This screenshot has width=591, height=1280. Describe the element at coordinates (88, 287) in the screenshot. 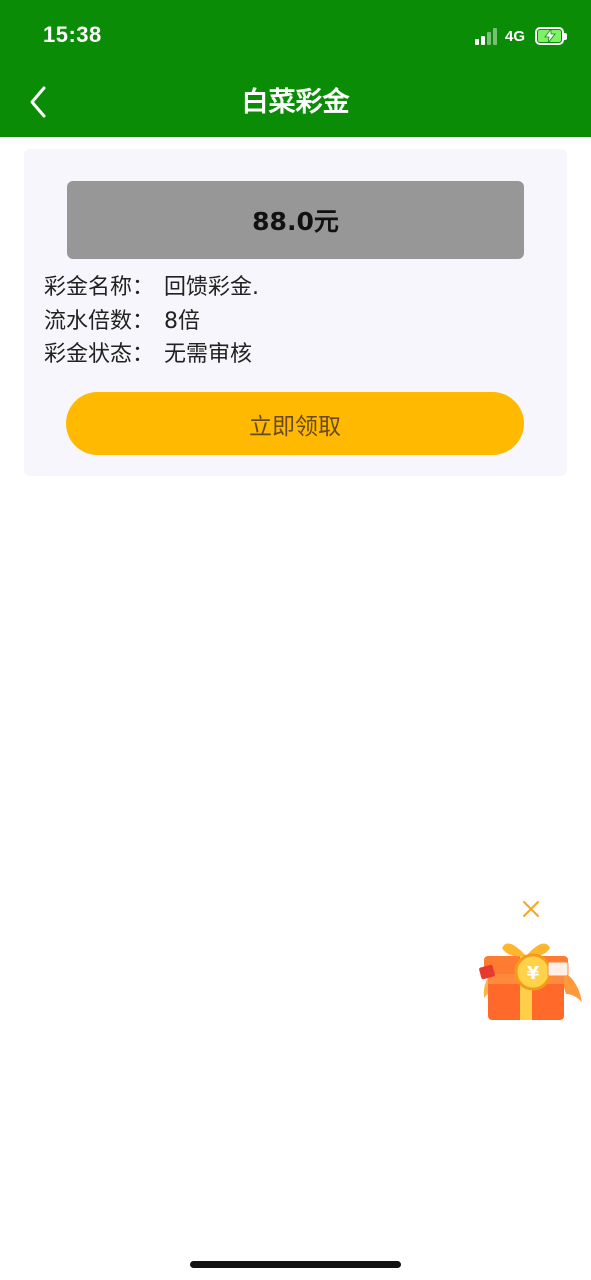

I see `bonus-name-label: 彩金名称` at that location.